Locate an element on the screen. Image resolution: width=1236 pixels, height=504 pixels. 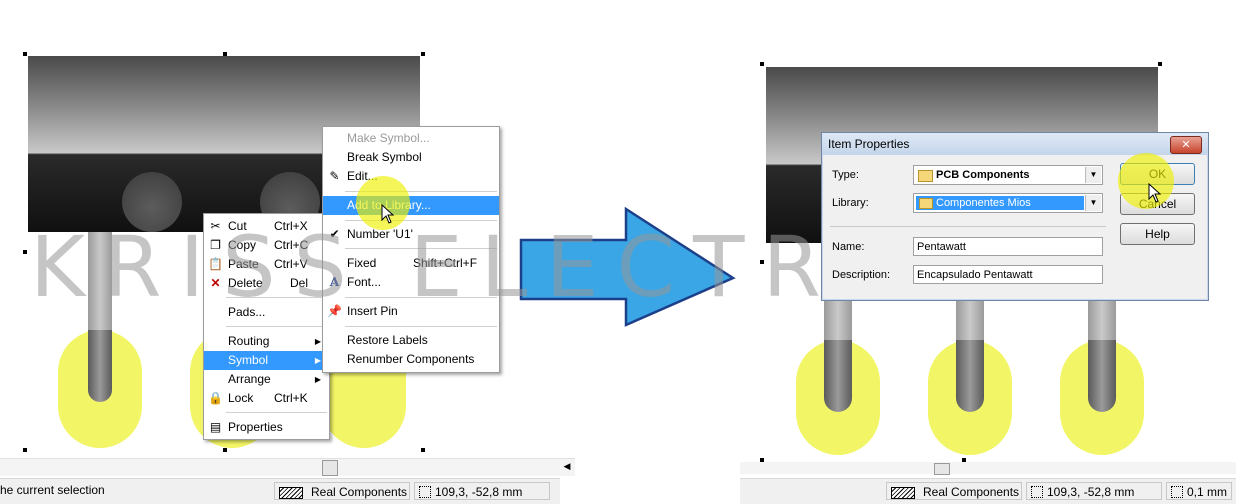
lock-icon: 🔒 is located at coordinates (215, 398).